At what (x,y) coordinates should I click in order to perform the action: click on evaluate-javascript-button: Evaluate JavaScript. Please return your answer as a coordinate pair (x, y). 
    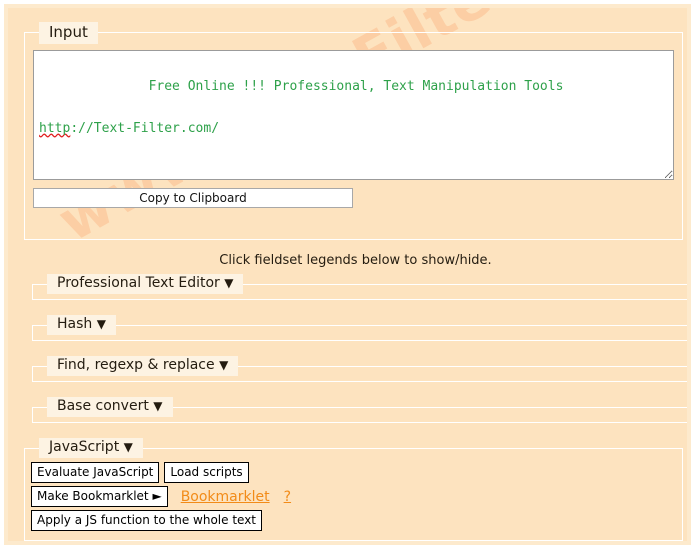
    Looking at the image, I should click on (95, 473).